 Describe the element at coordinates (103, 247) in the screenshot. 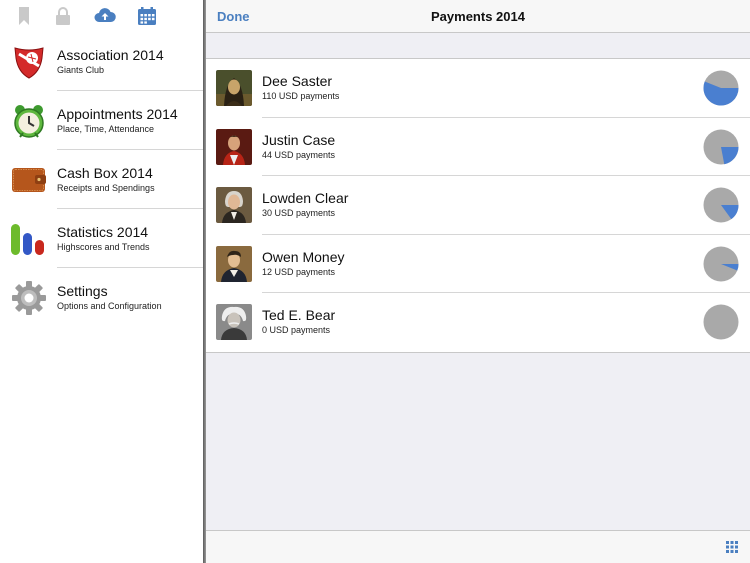

I see `sidebar-item-subtitle: Highscores and Trends` at that location.